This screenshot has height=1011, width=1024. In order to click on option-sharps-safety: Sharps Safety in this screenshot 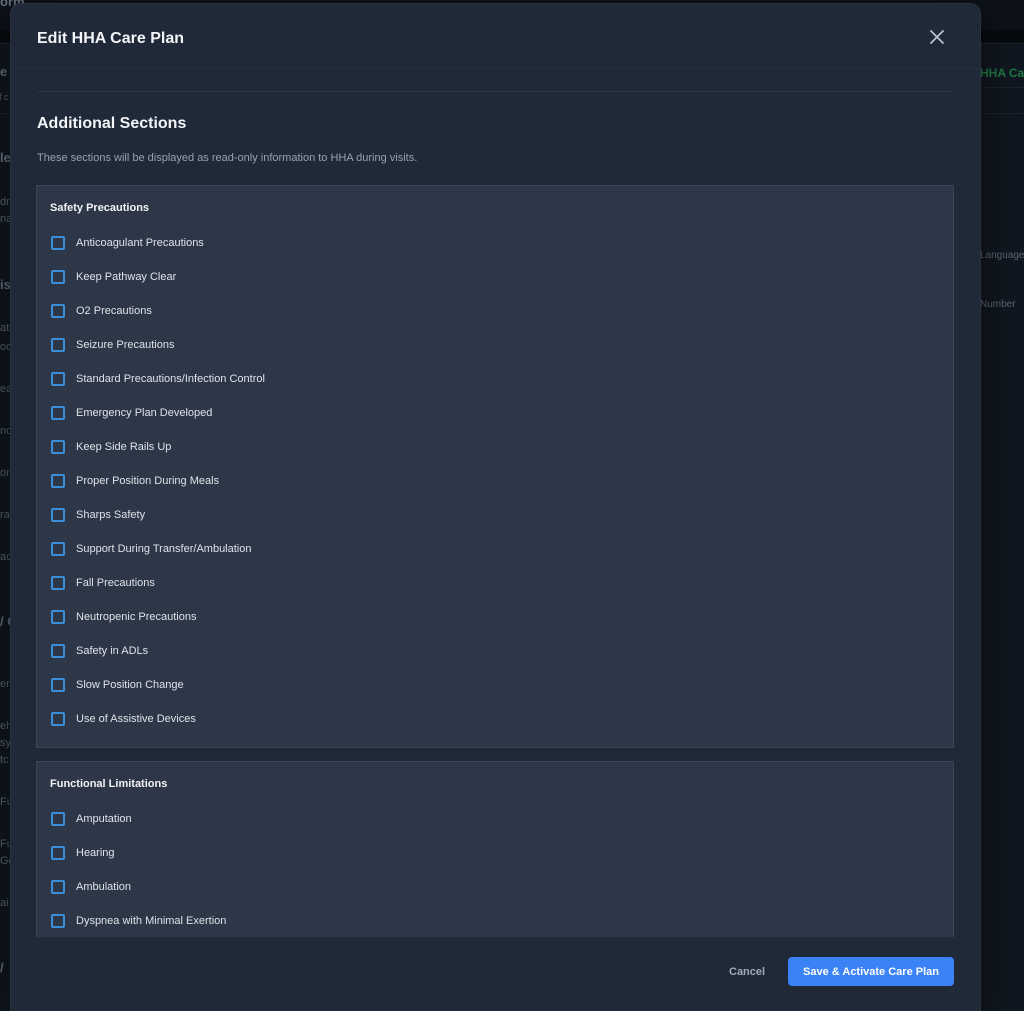, I will do `click(98, 515)`.